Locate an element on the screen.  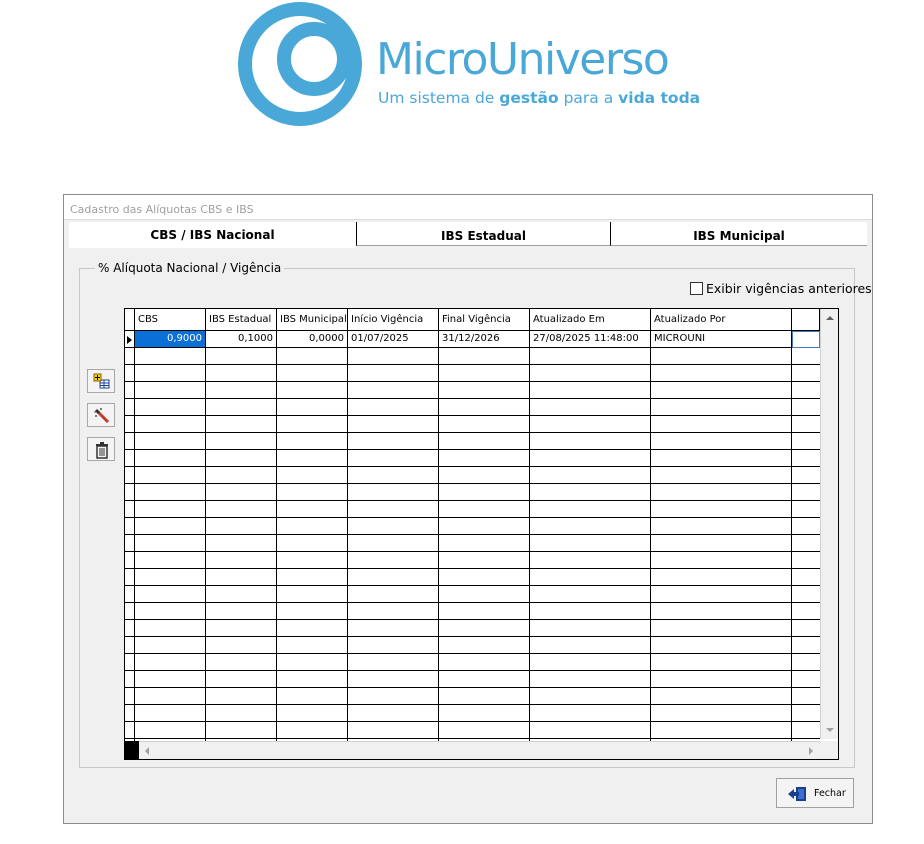
cell-cbs: 0,9000 is located at coordinates (170, 339).